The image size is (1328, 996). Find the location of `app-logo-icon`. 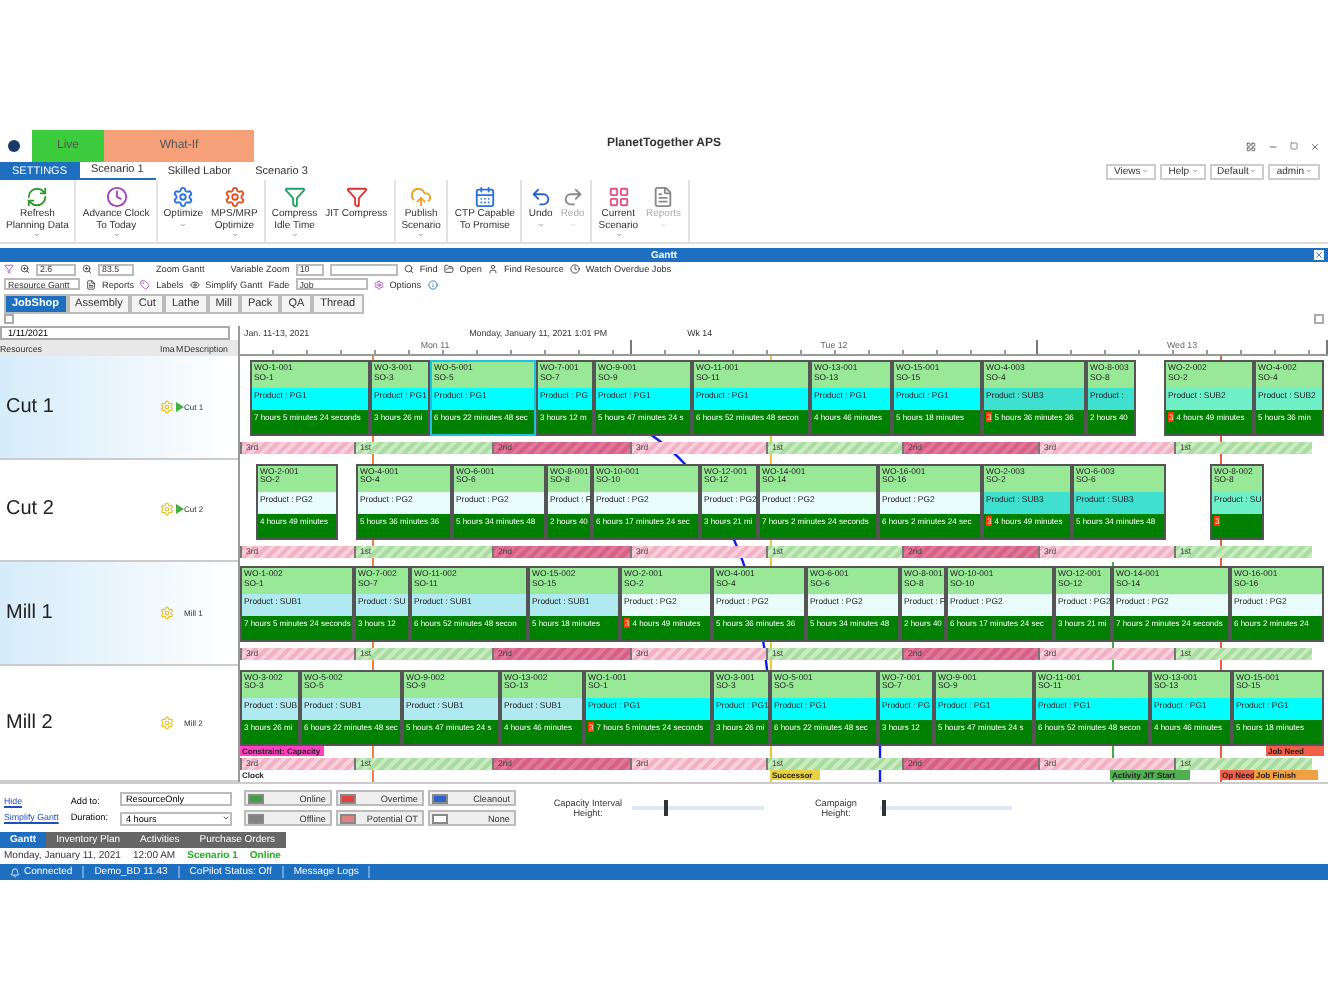

app-logo-icon is located at coordinates (14, 146).